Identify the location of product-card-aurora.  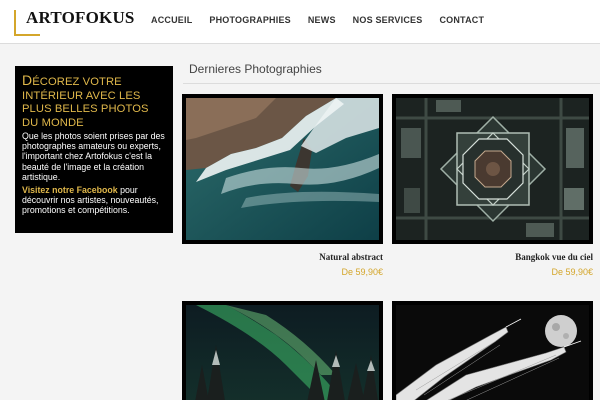
(282, 350).